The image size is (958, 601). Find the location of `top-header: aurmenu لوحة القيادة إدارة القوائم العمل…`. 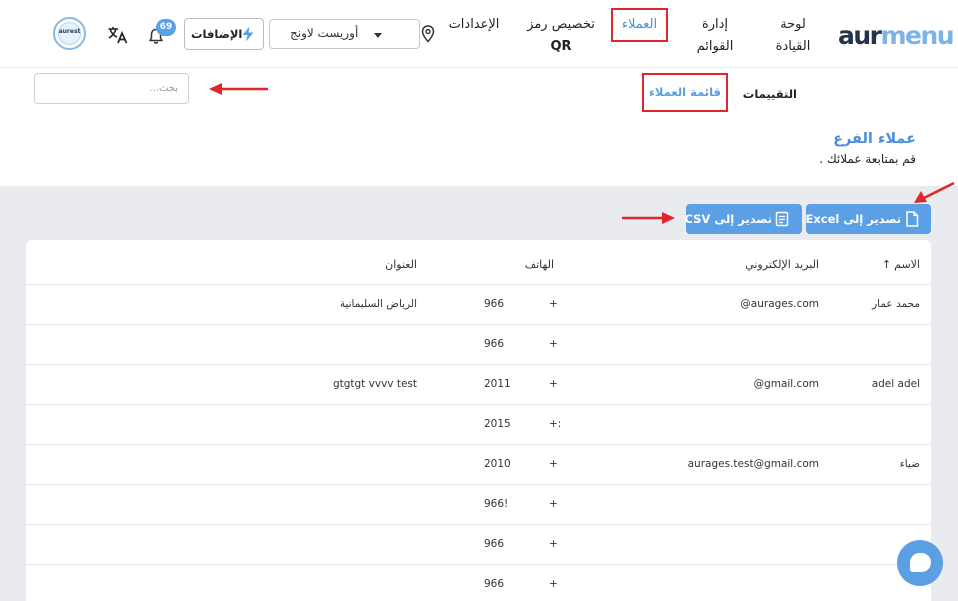

top-header: aurmenu لوحة القيادة إدارة القوائم العمل… is located at coordinates (479, 34).